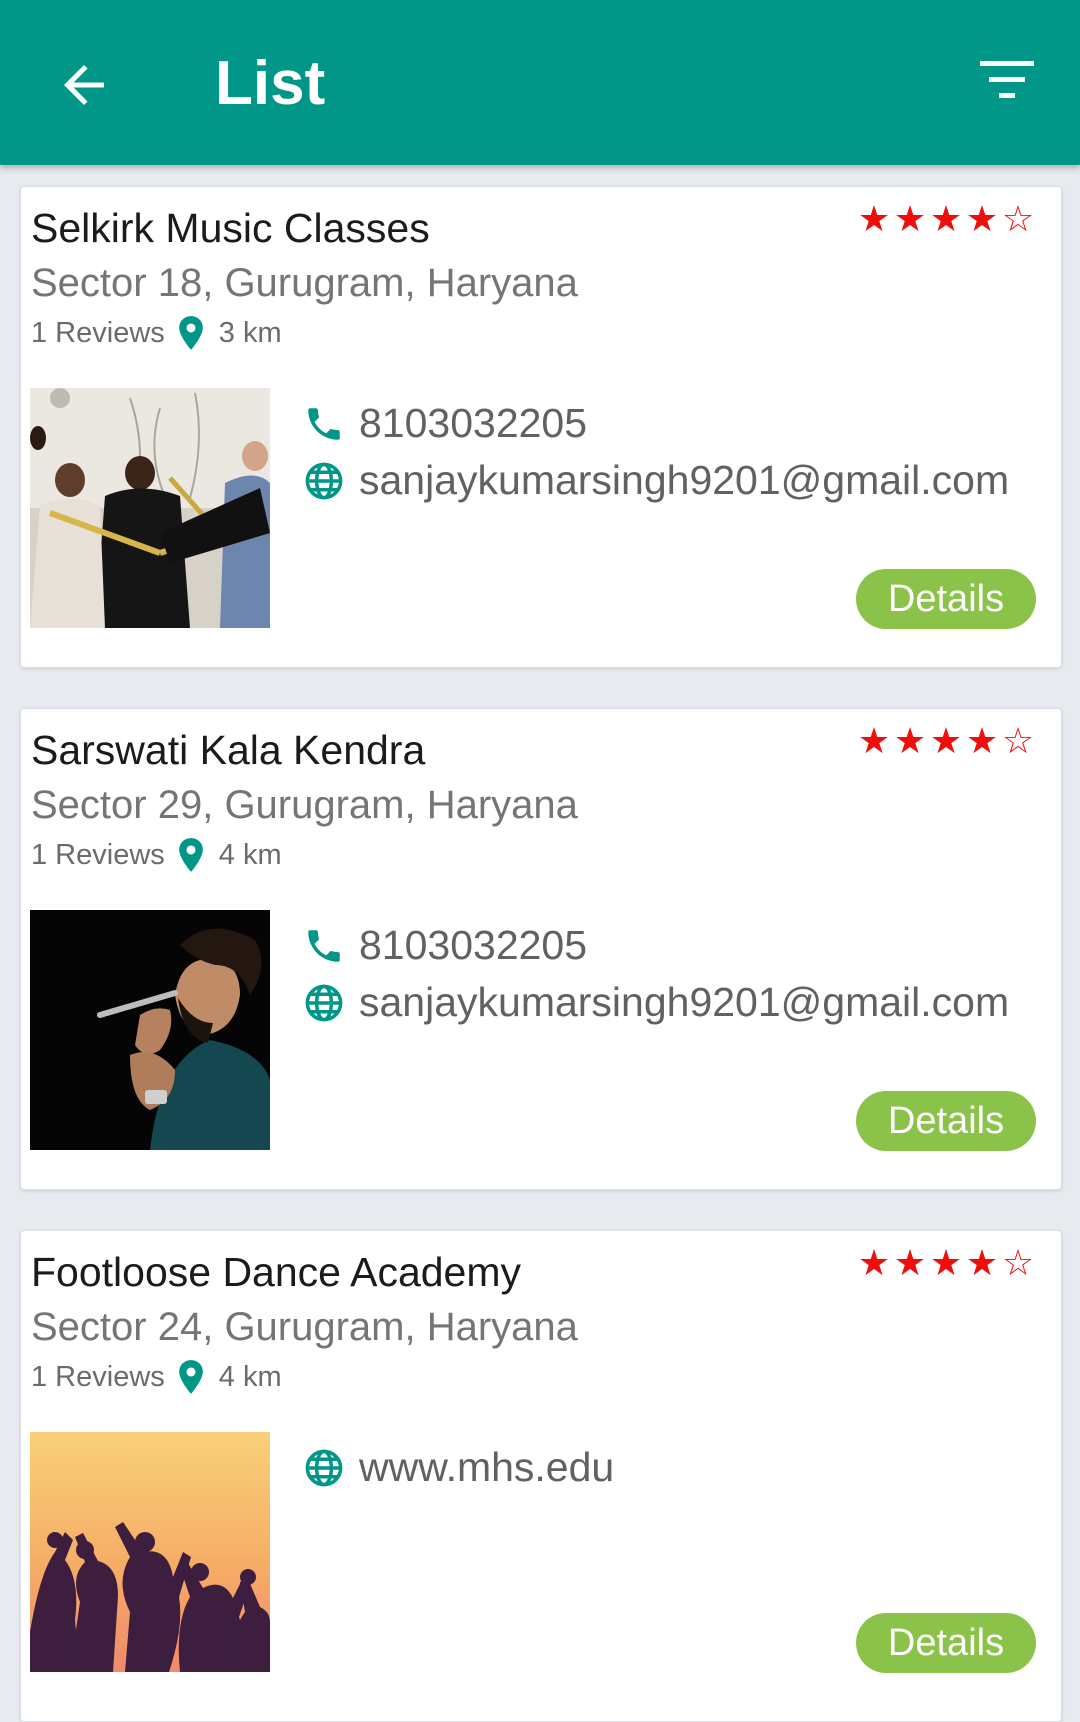  I want to click on app-bar: List, so click(540, 82).